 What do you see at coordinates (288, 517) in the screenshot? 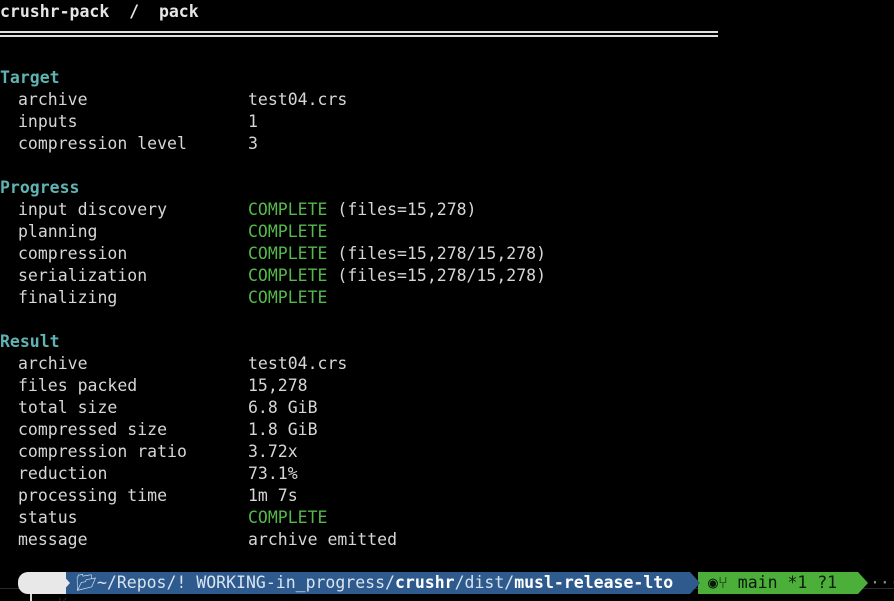
I see `result-value-status: COMPLETE` at bounding box center [288, 517].